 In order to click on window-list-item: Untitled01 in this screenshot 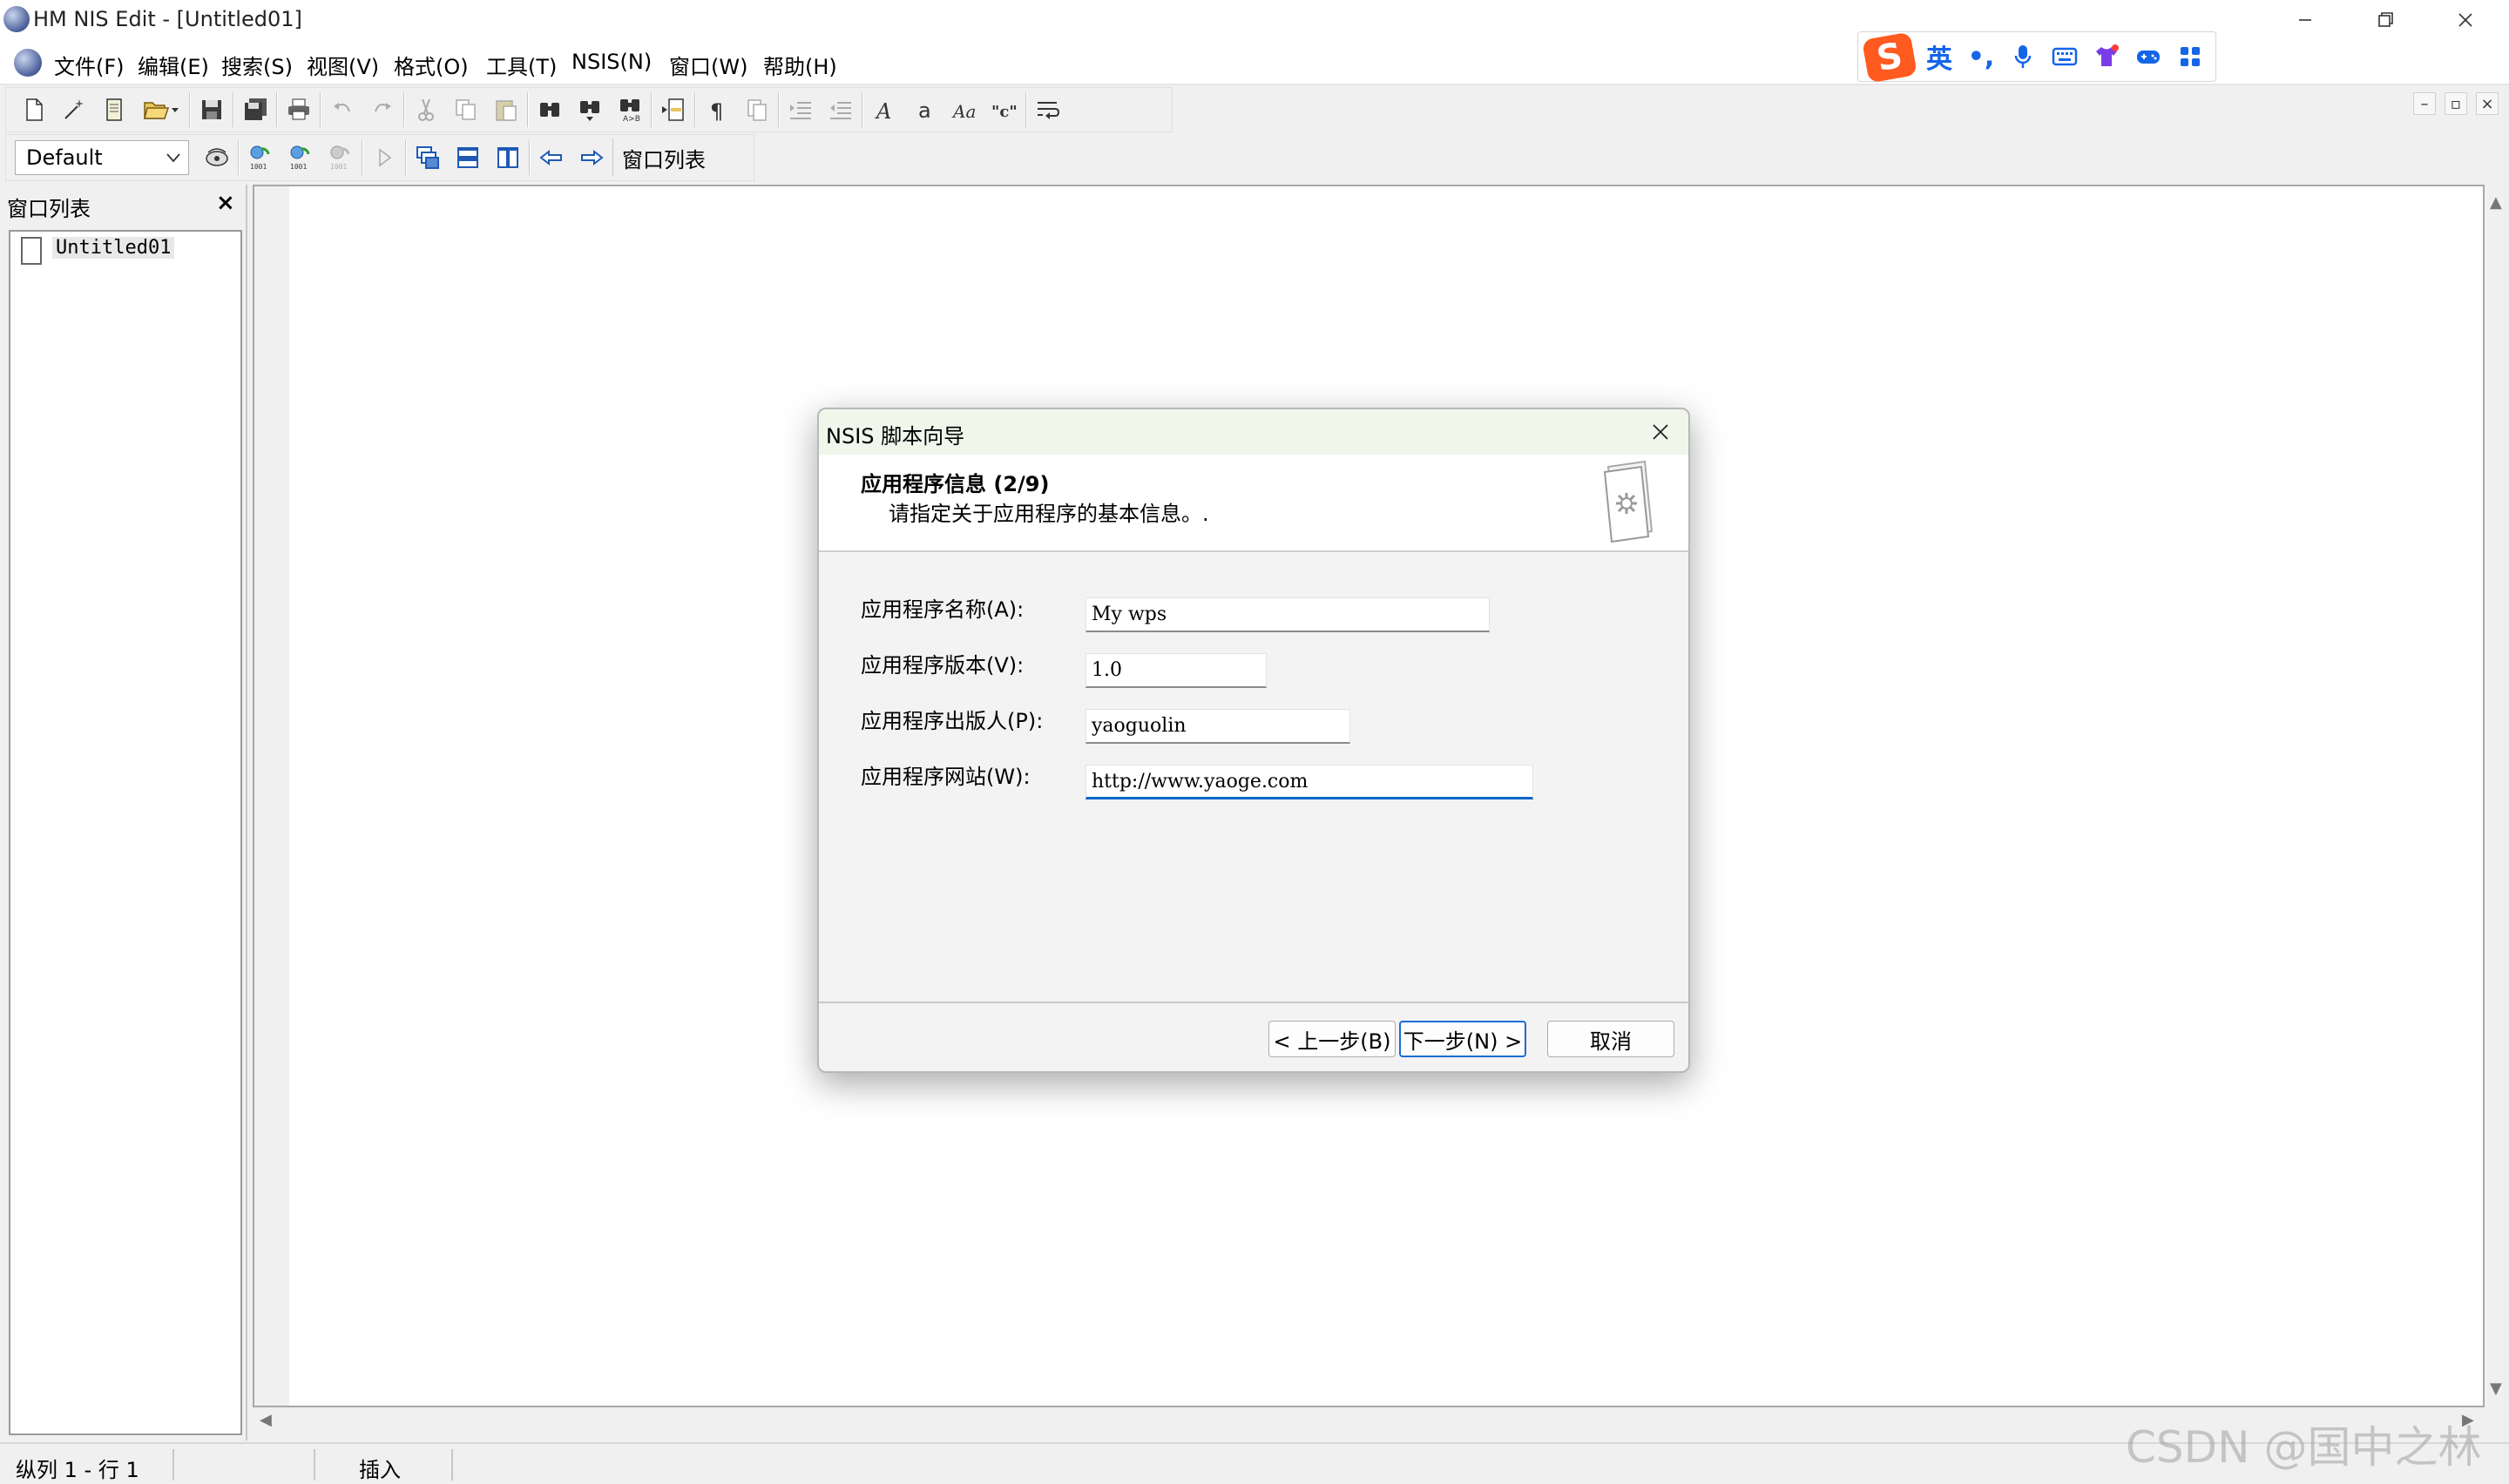, I will do `click(113, 248)`.